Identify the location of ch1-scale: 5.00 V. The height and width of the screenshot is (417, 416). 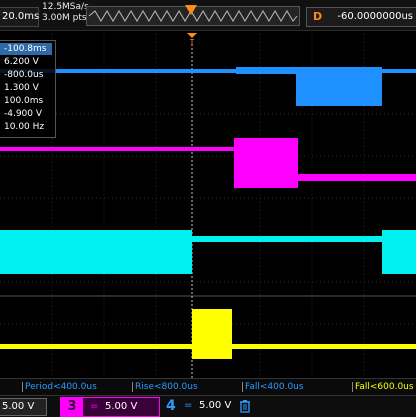
(23, 407).